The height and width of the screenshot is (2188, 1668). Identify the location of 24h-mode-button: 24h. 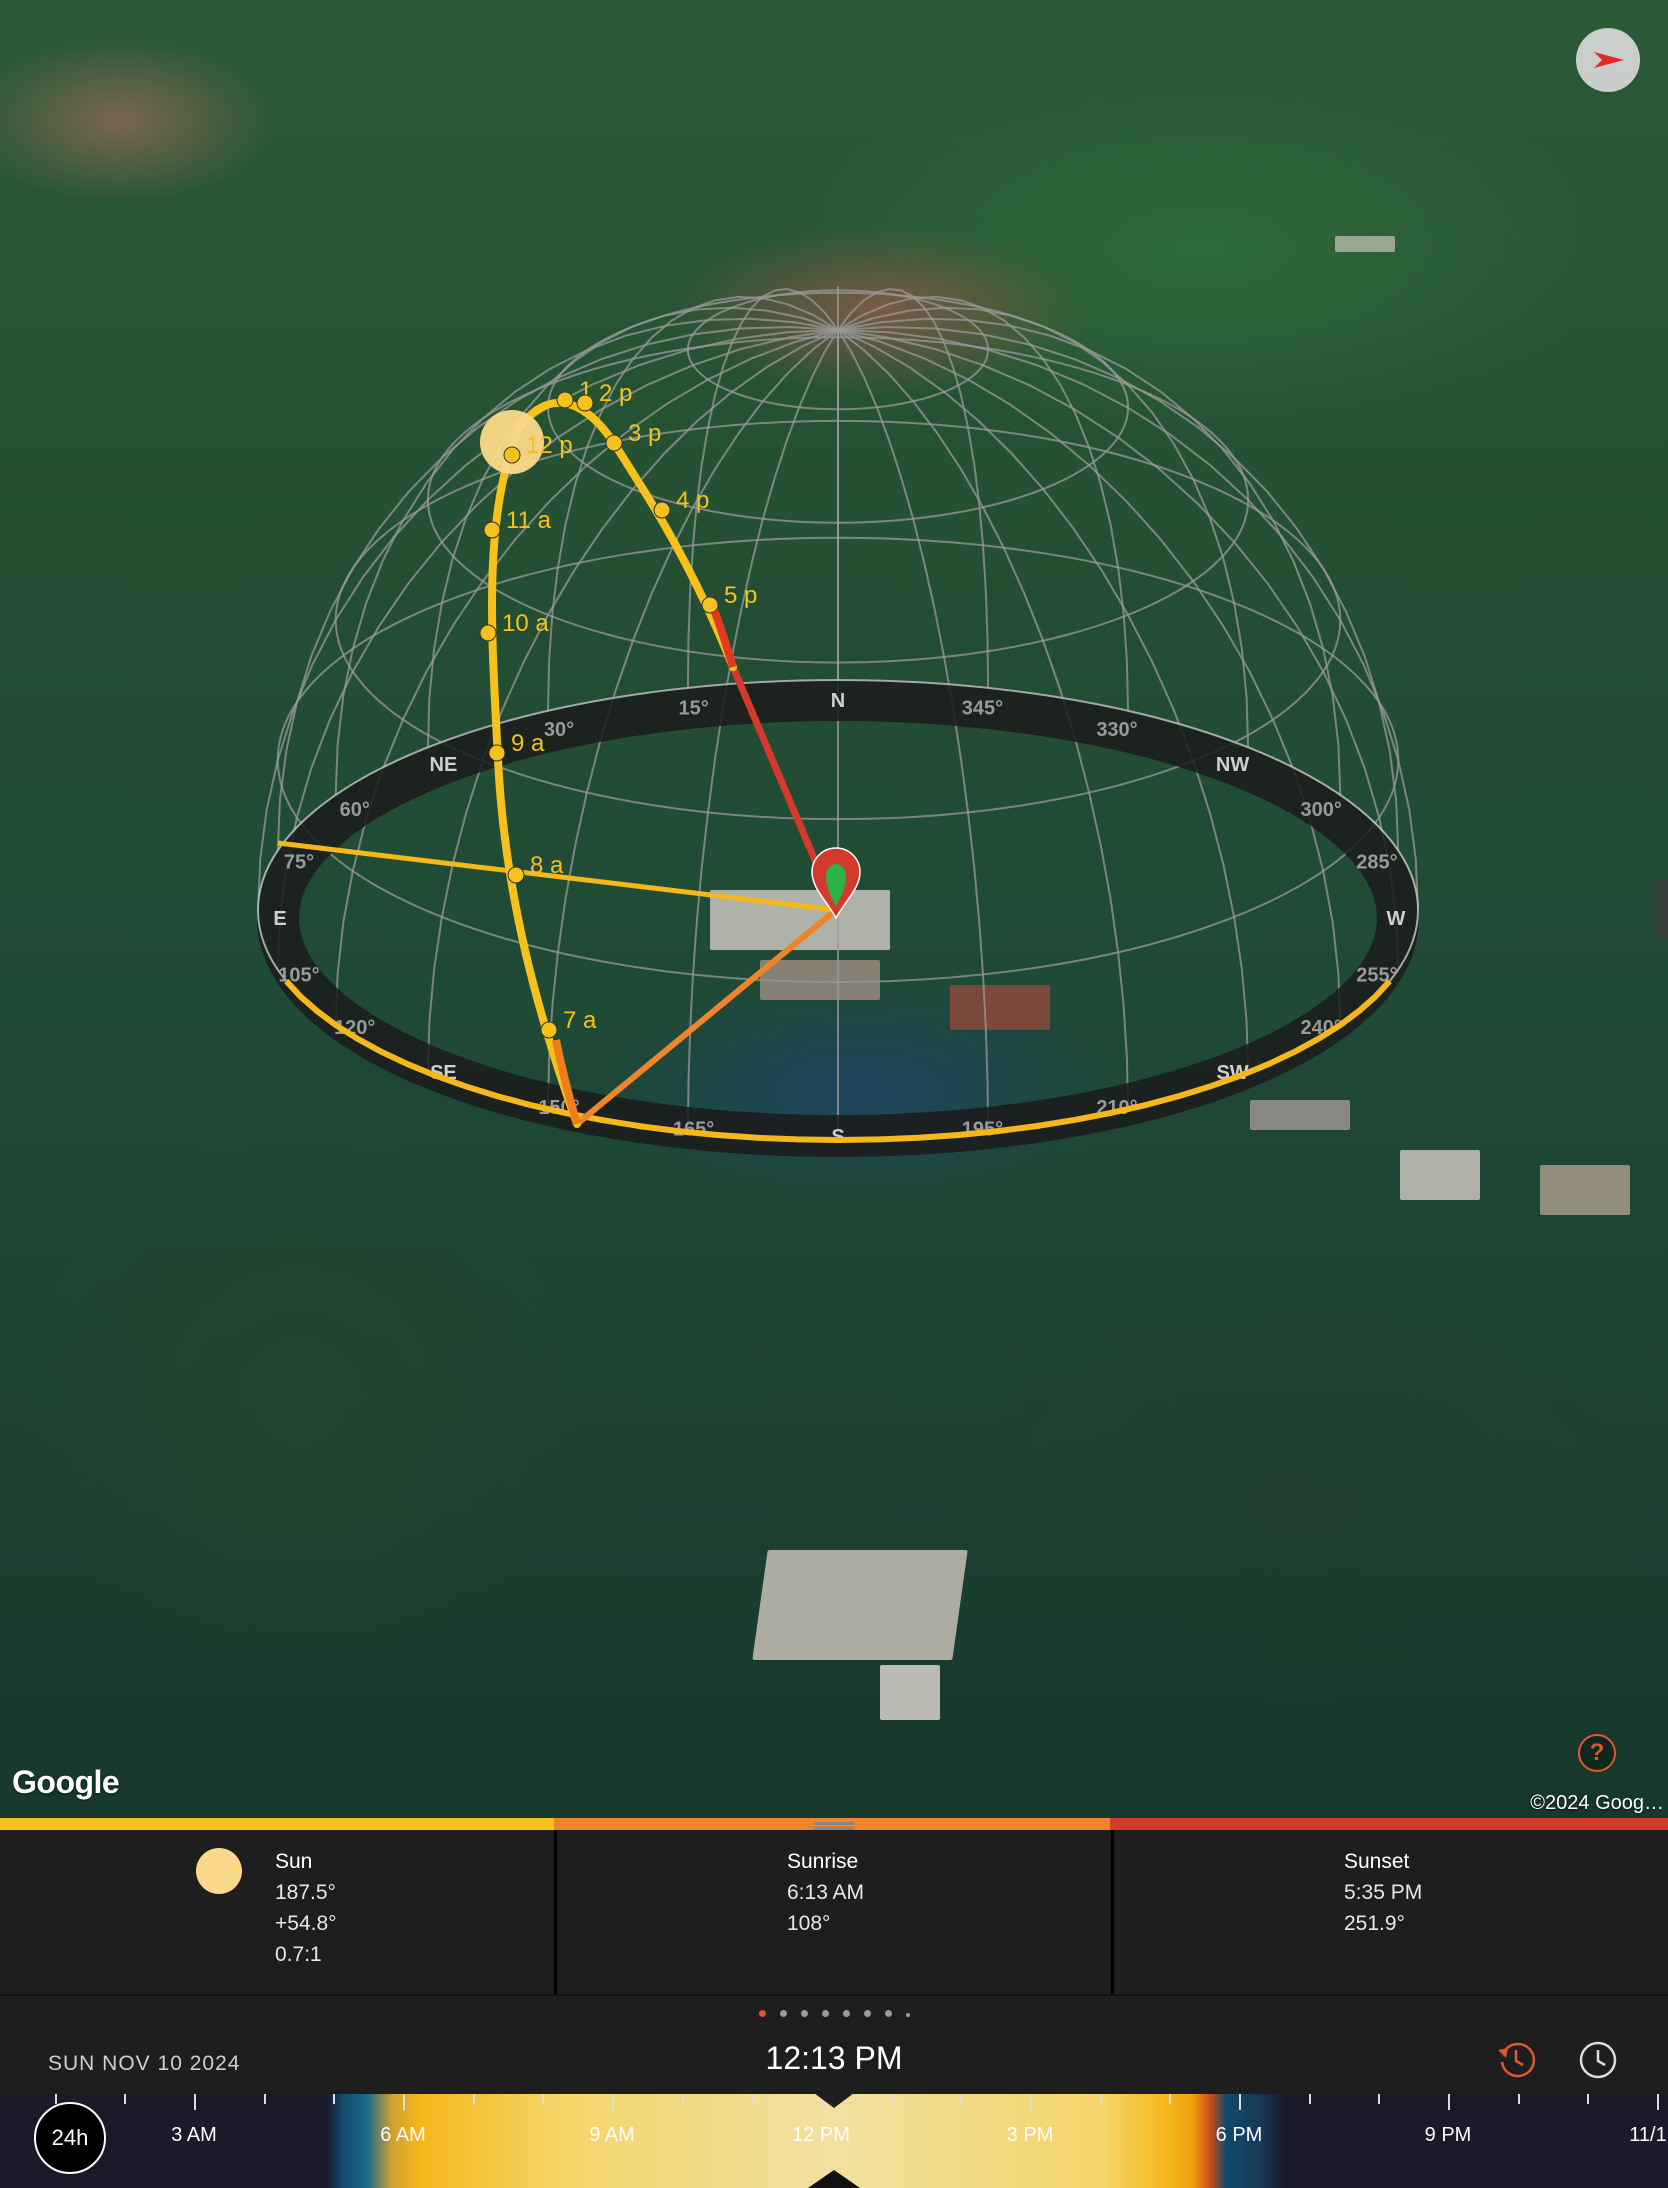
(70, 2138).